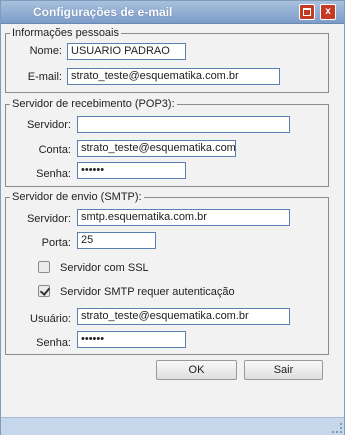 This screenshot has height=435, width=345. Describe the element at coordinates (126, 51) in the screenshot. I see `name-field: USUARIO PADRAO` at that location.